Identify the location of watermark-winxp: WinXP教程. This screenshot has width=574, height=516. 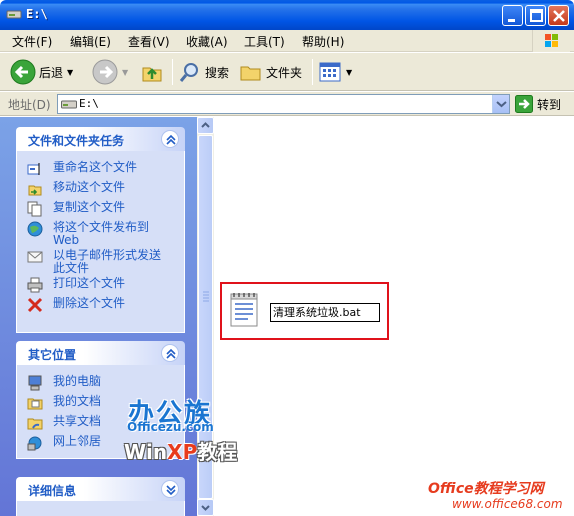
(180, 450).